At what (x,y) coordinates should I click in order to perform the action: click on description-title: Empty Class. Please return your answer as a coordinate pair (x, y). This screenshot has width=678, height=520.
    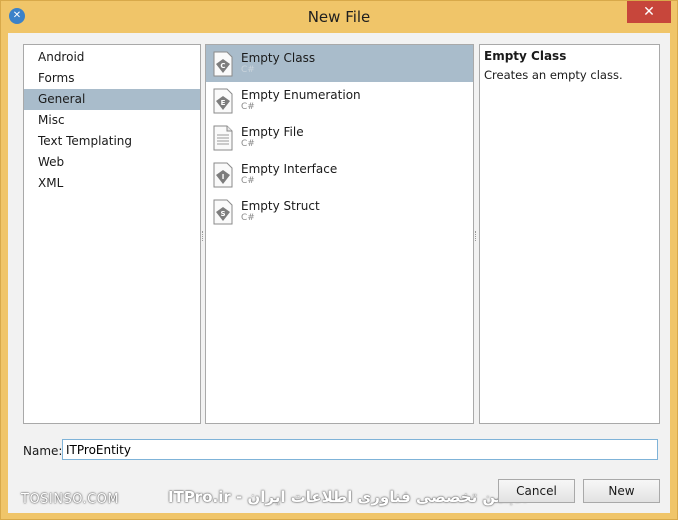
    Looking at the image, I should click on (525, 56).